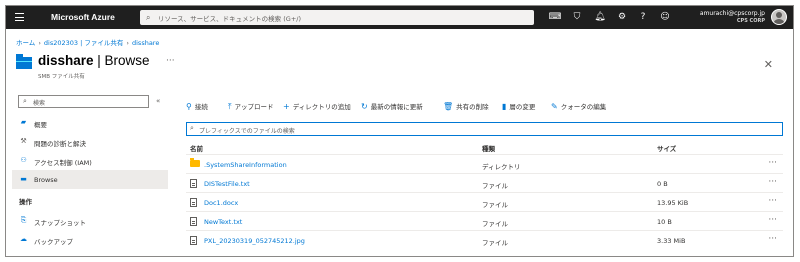 The width and height of the screenshot is (800, 262). I want to click on breadcrumb-home: ホーム, so click(25, 43).